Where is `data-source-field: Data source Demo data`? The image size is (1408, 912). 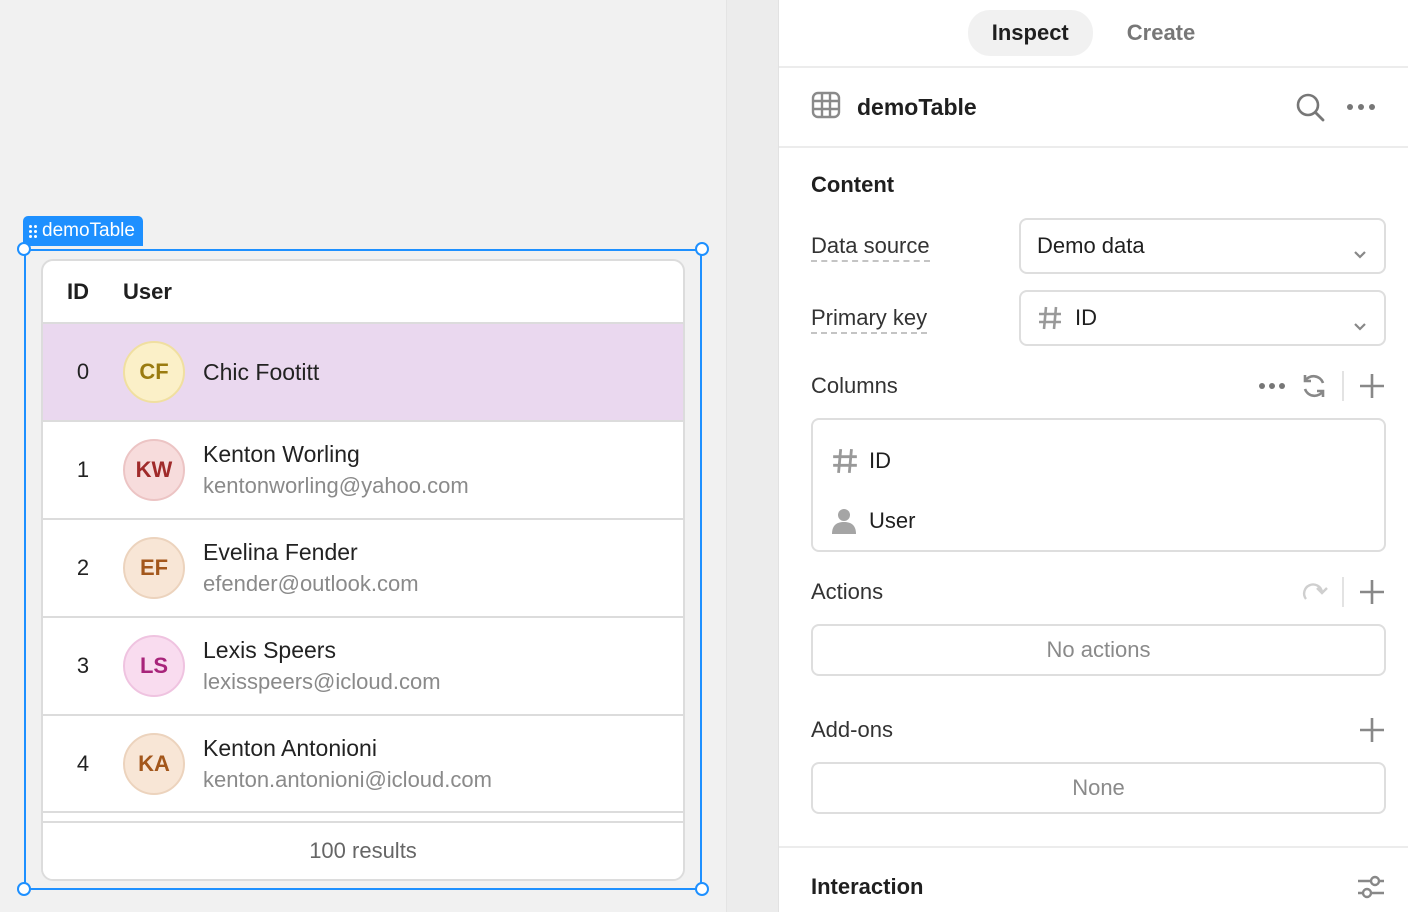
data-source-field: Data source Demo data is located at coordinates (1098, 246).